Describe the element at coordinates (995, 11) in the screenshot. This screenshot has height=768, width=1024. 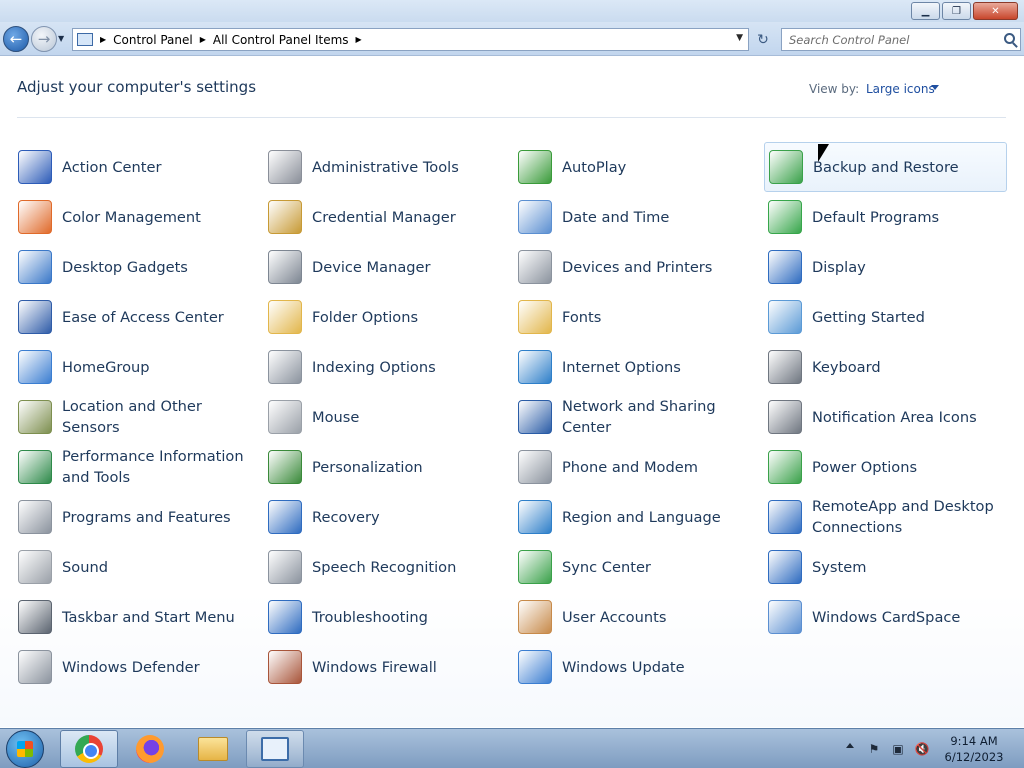
I see `close-button: ✕` at that location.